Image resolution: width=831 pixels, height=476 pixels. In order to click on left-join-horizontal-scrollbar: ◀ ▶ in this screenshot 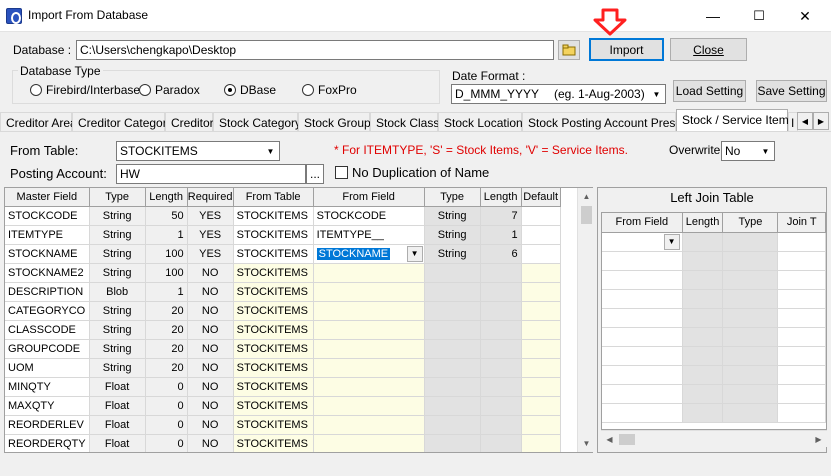, I will do `click(714, 438)`.